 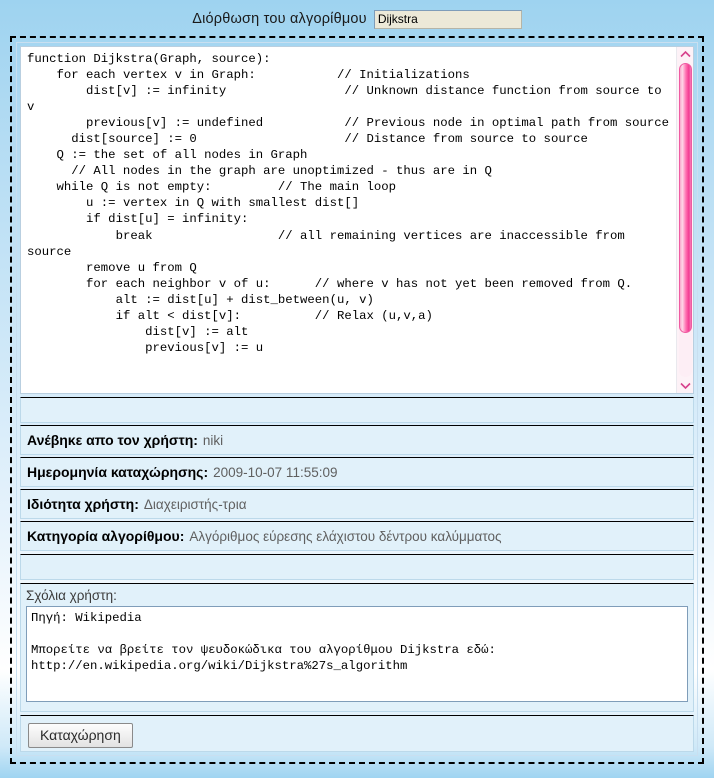 I want to click on pseudocode-scrollbar, so click(x=684, y=220).